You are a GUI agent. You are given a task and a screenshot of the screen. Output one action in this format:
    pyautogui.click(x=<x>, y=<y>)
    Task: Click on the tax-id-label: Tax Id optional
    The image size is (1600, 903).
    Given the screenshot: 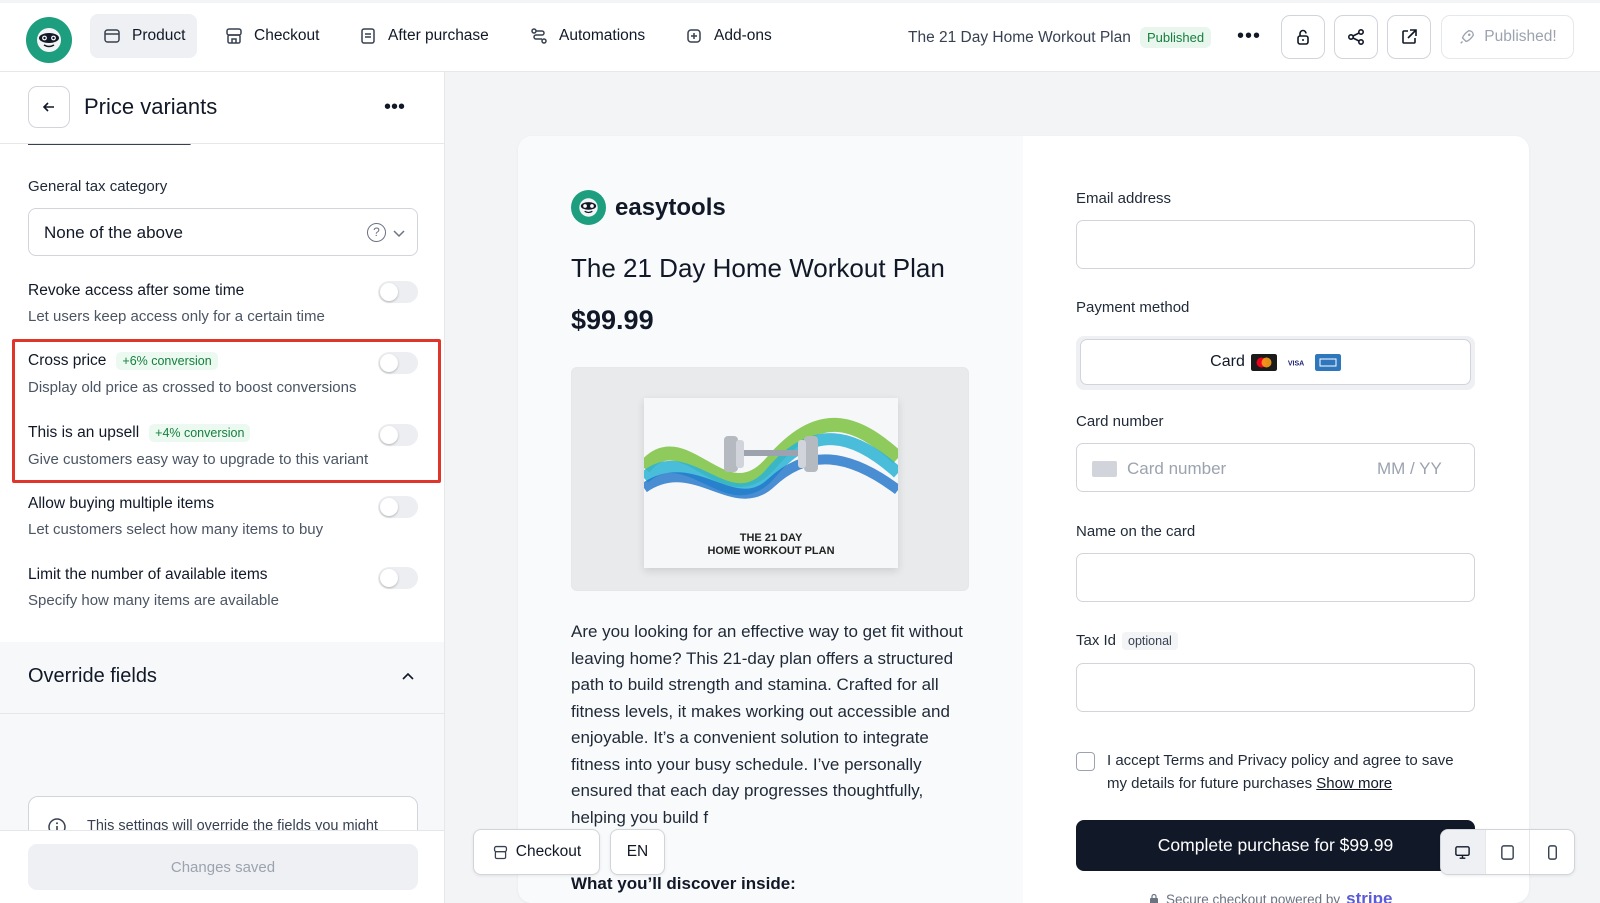 What is the action you would take?
    pyautogui.click(x=1127, y=641)
    